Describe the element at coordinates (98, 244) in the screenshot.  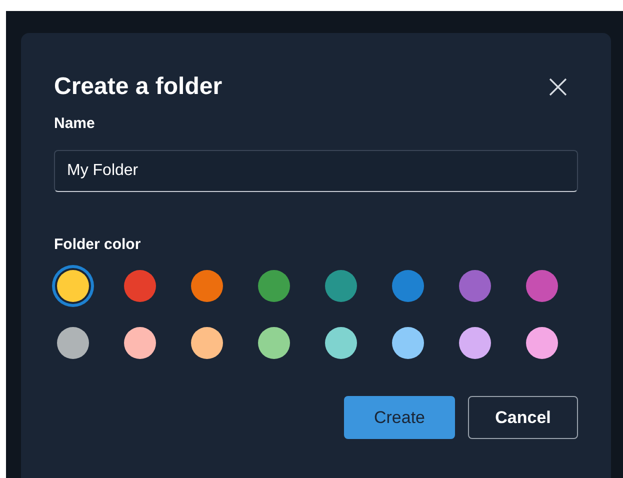
I see `field-label: Folder color` at that location.